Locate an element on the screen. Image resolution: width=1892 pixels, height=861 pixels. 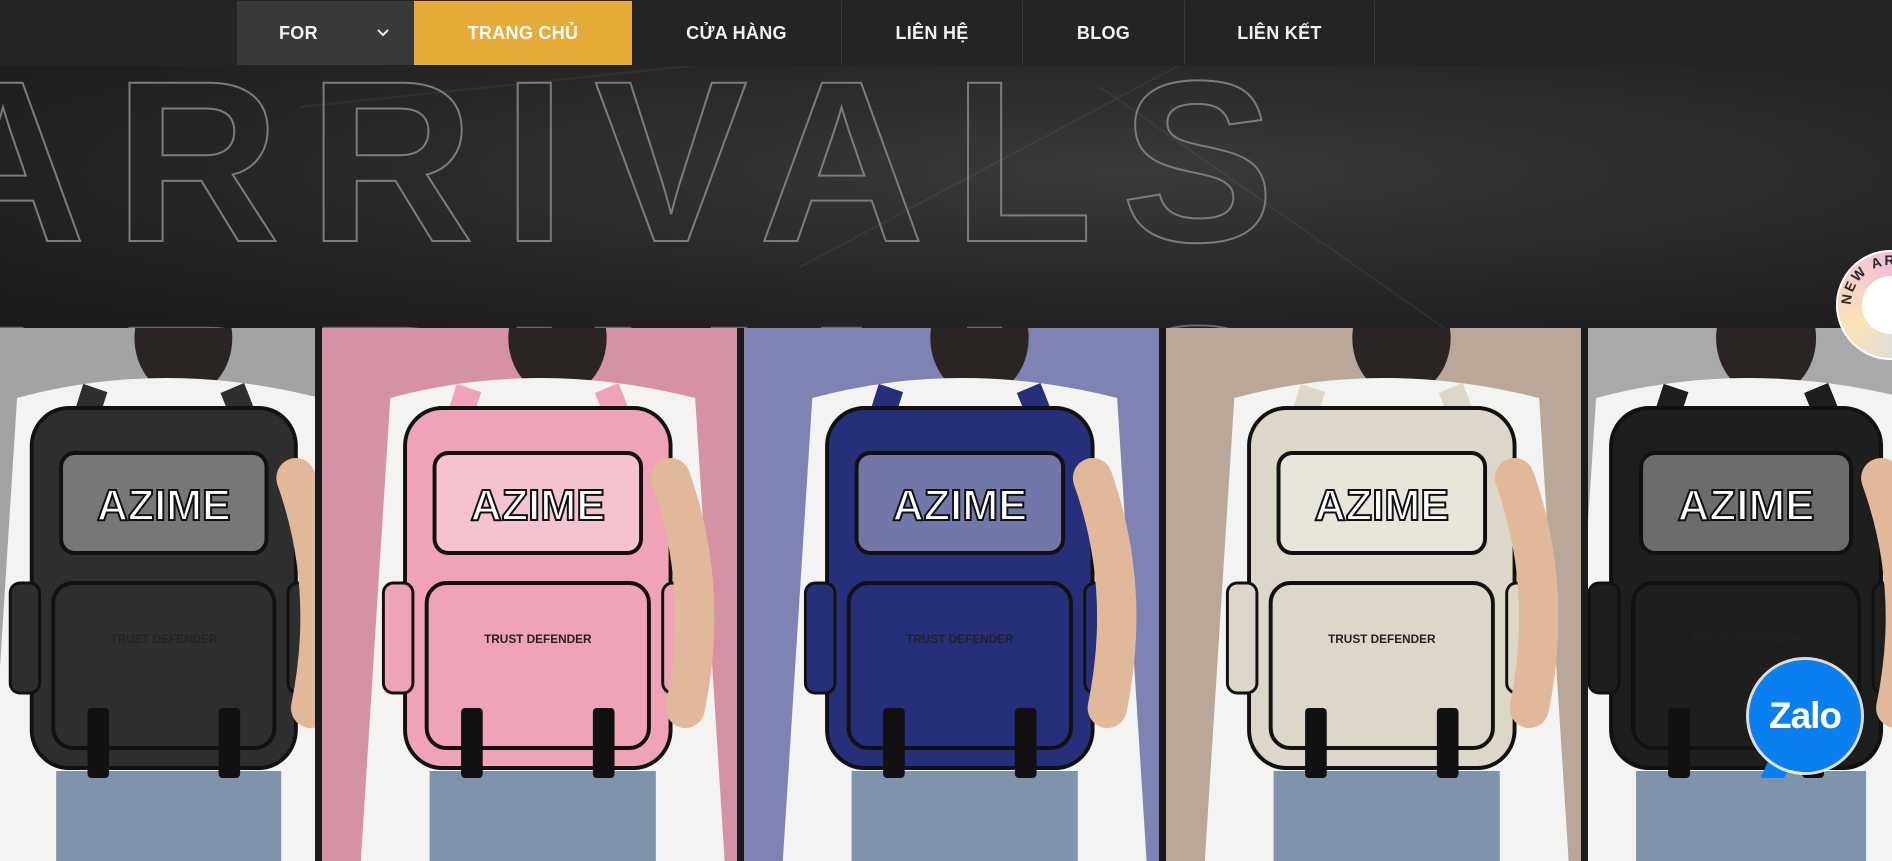
nav-item-blog-label: BLOG is located at coordinates (1103, 32).